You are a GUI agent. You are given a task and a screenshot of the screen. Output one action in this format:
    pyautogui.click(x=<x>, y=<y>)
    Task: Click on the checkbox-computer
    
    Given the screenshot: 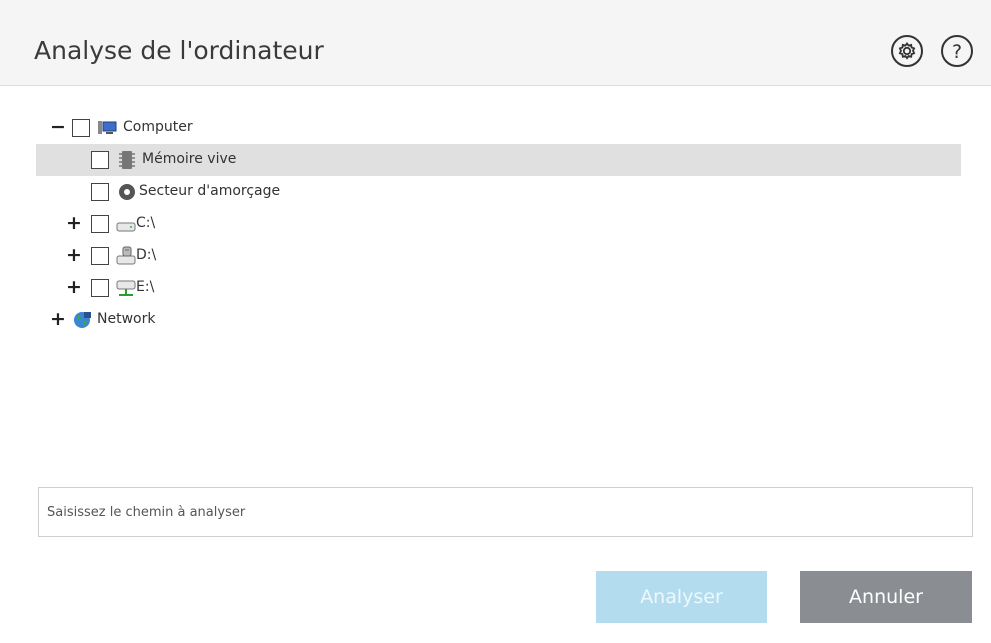 What is the action you would take?
    pyautogui.click(x=81, y=128)
    